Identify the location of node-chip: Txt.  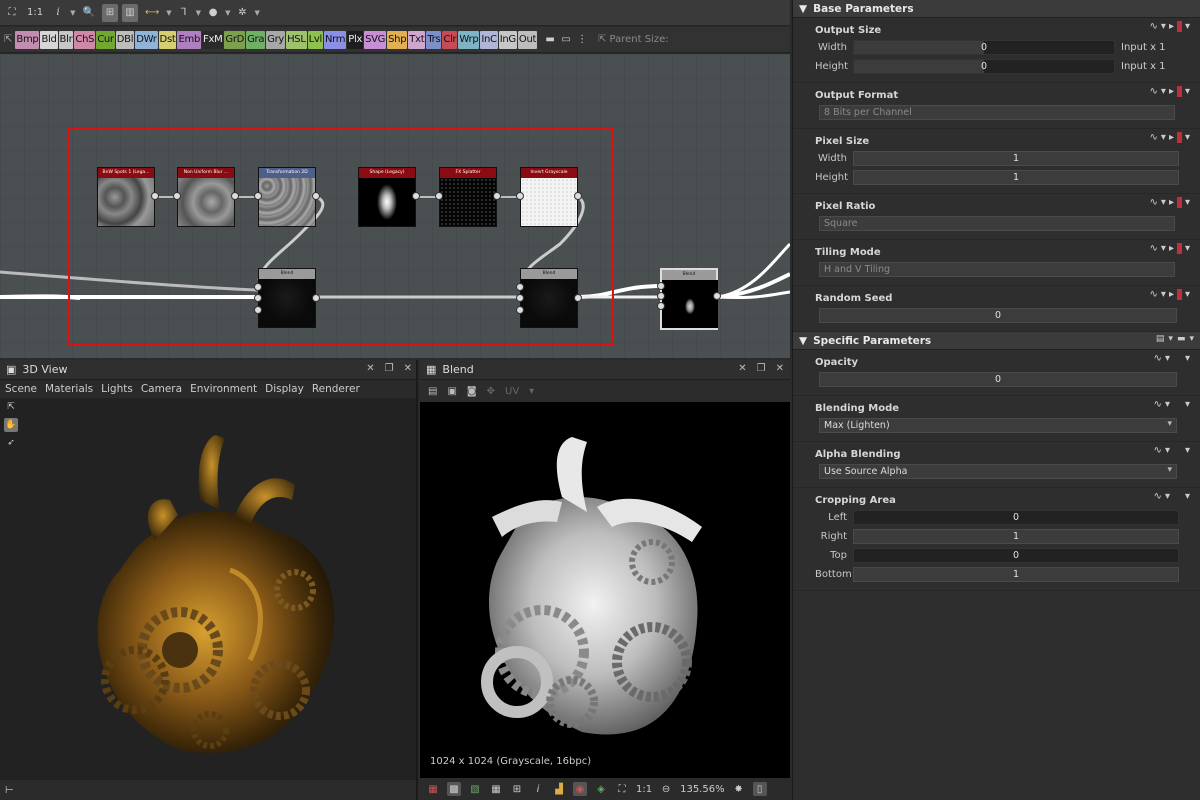
(417, 39).